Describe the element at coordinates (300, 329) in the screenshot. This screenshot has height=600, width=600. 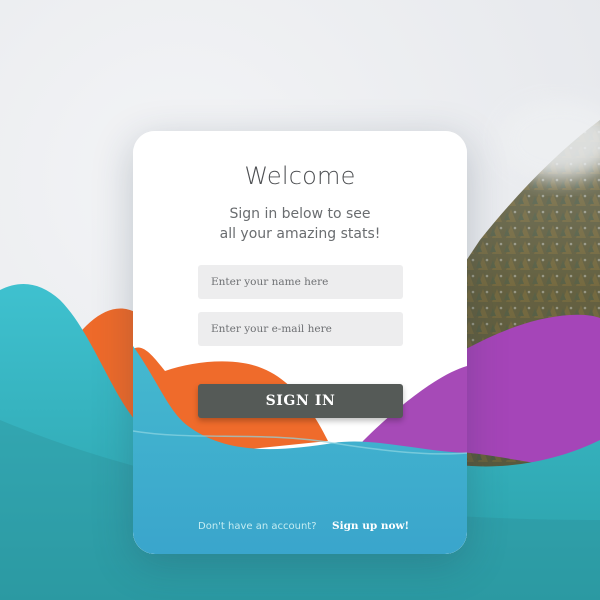
I see `email-input` at that location.